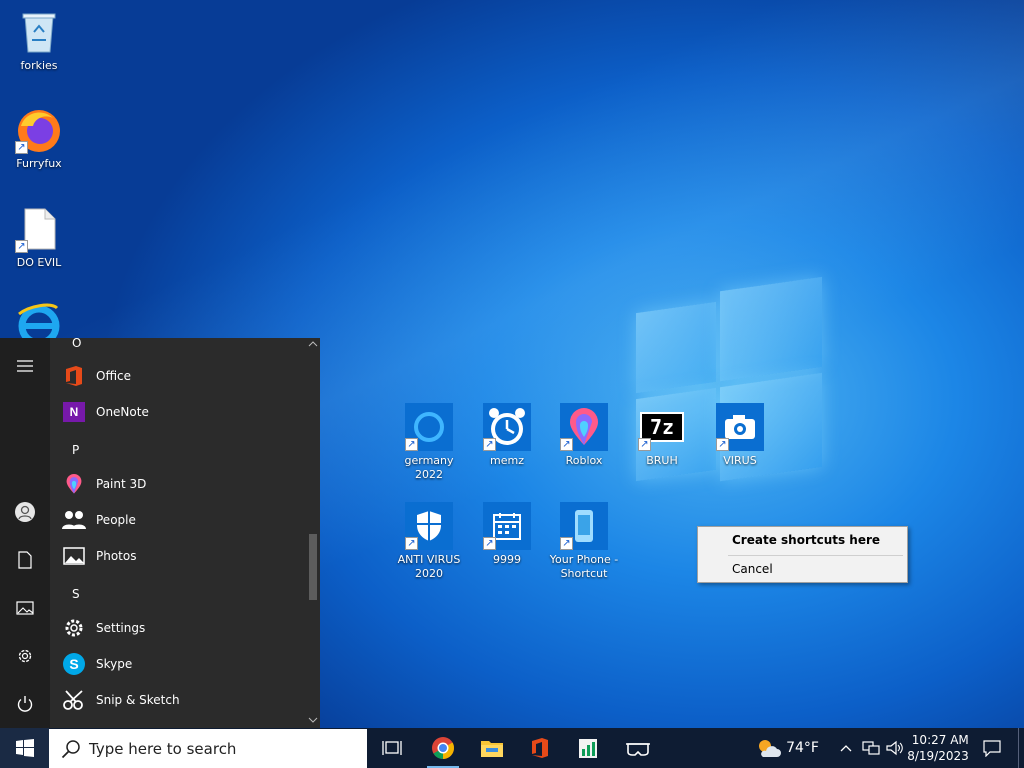 Image resolution: width=1024 pixels, height=768 pixels. I want to click on show-desktop-button, so click(1021, 748).